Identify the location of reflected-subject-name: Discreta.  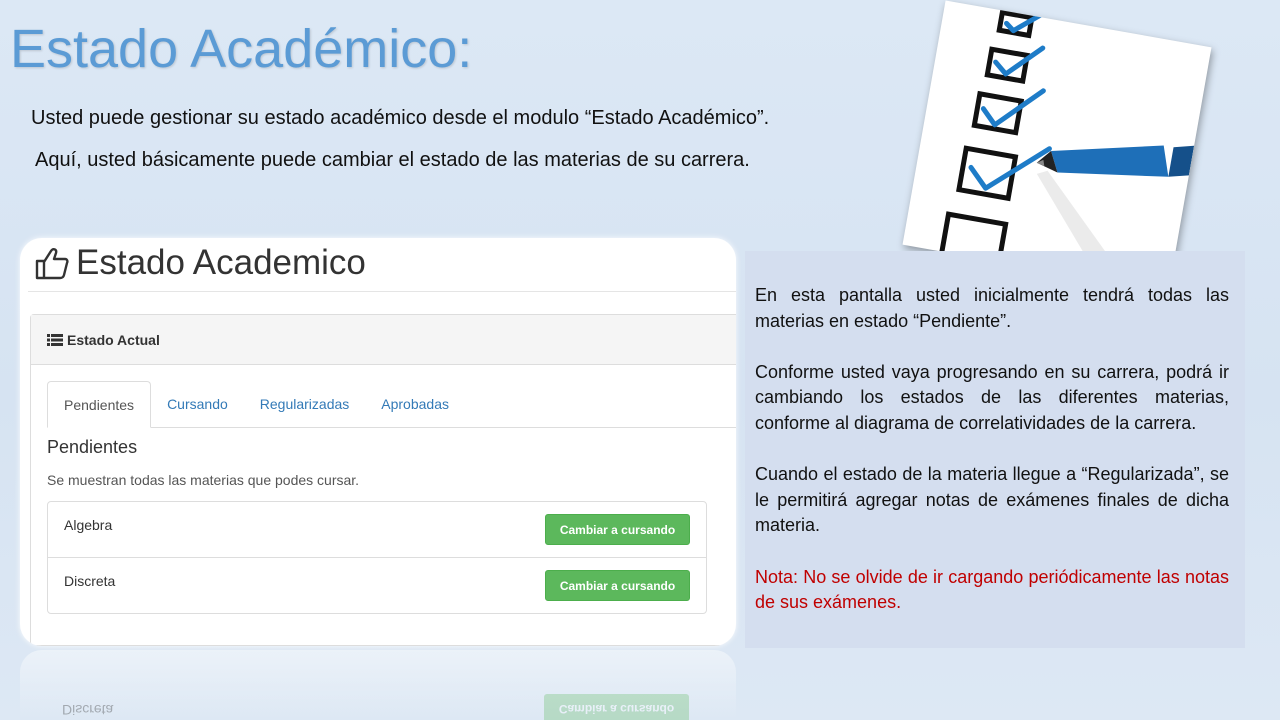
(88, 710).